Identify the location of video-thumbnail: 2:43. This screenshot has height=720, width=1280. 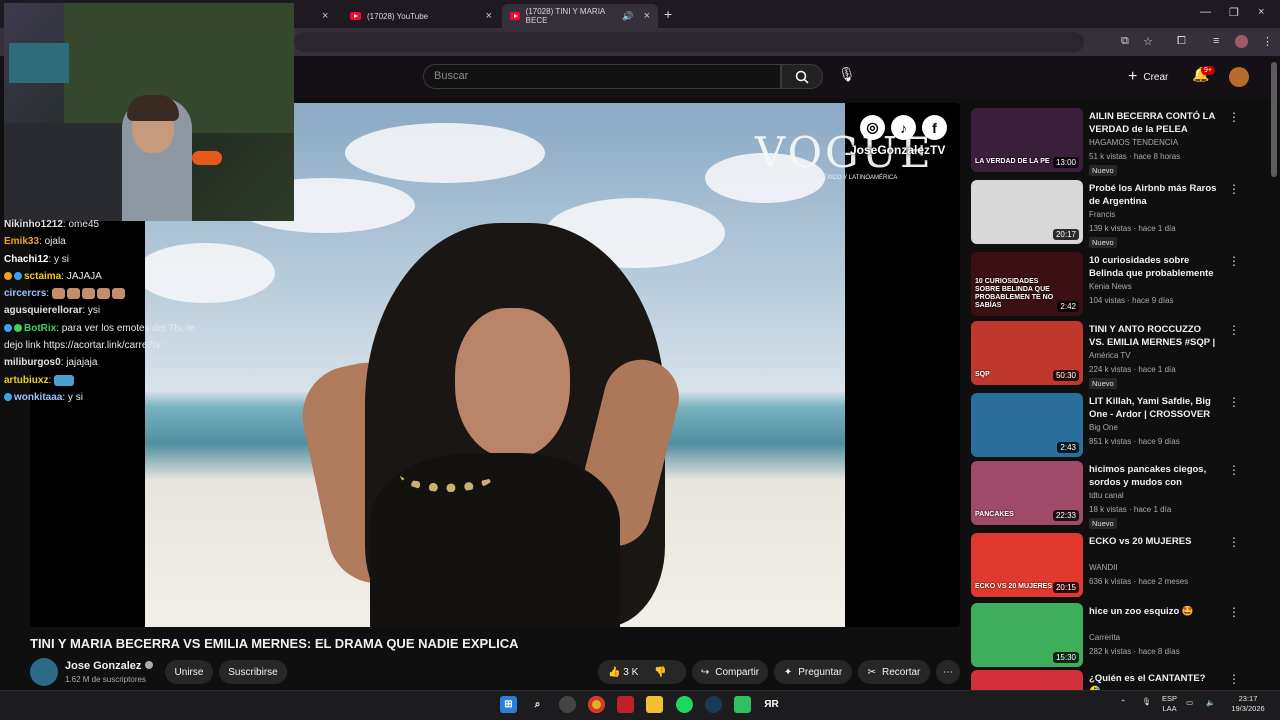
(1027, 425).